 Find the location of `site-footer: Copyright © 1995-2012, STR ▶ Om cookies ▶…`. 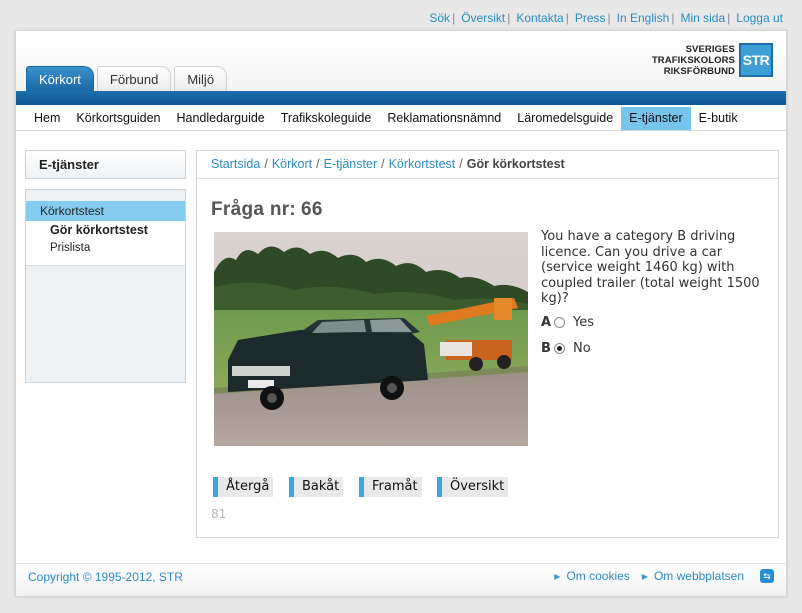

site-footer: Copyright © 1995-2012, STR ▶ Om cookies ▶… is located at coordinates (401, 579).